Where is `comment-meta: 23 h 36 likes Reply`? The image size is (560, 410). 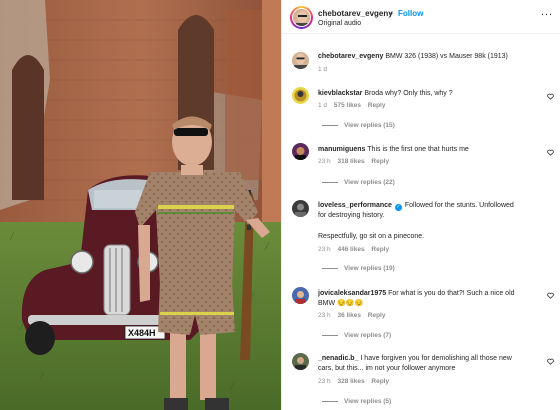 comment-meta: 23 h 36 likes Reply is located at coordinates (354, 315).